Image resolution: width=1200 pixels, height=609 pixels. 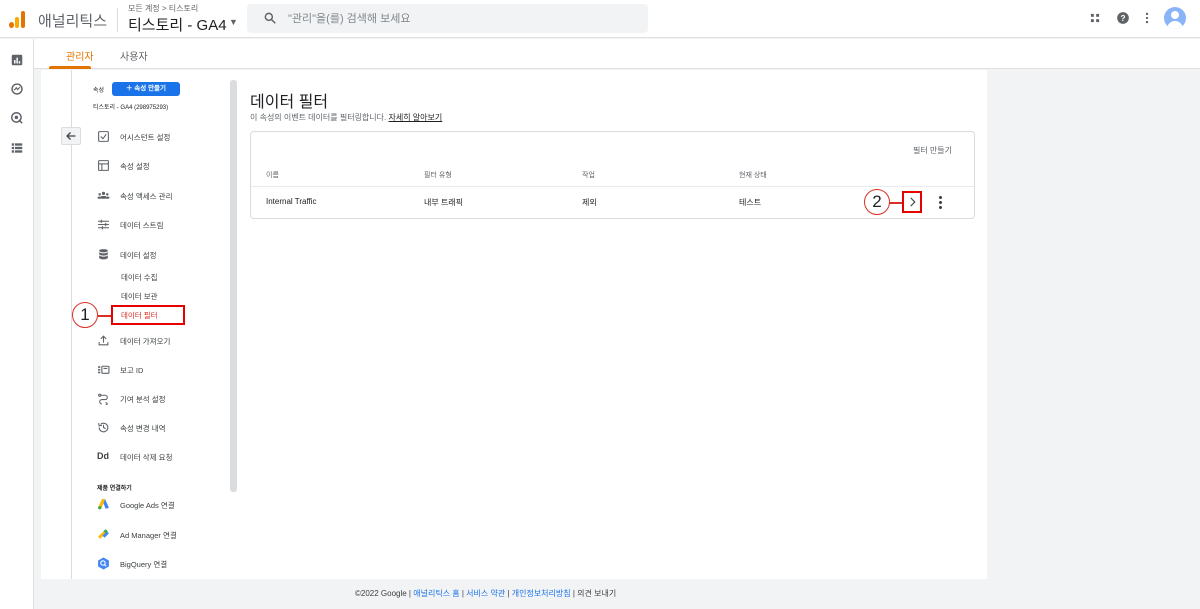 I want to click on footer-privacy-link: 개인정보처리방침, so click(x=541, y=593).